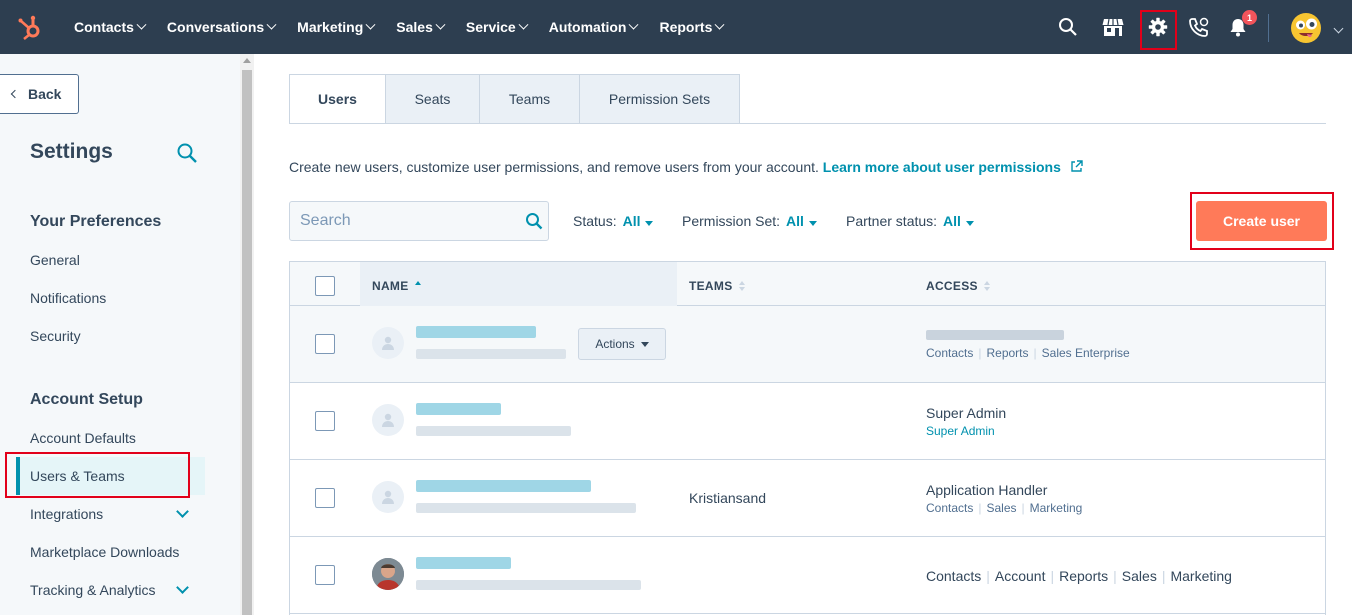 This screenshot has width=1352, height=615. What do you see at coordinates (247, 342) in the screenshot?
I see `scrollbar-thumb` at bounding box center [247, 342].